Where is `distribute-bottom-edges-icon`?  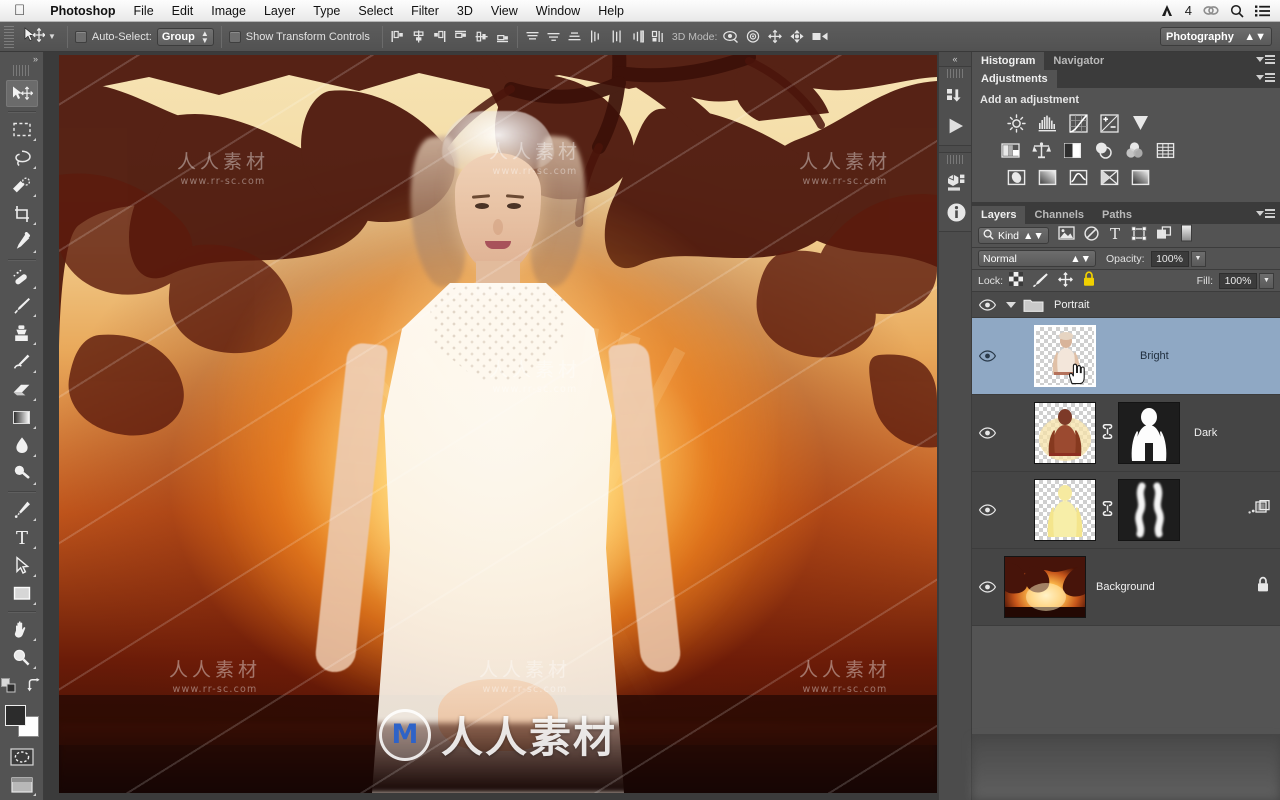 distribute-bottom-edges-icon is located at coordinates (574, 36).